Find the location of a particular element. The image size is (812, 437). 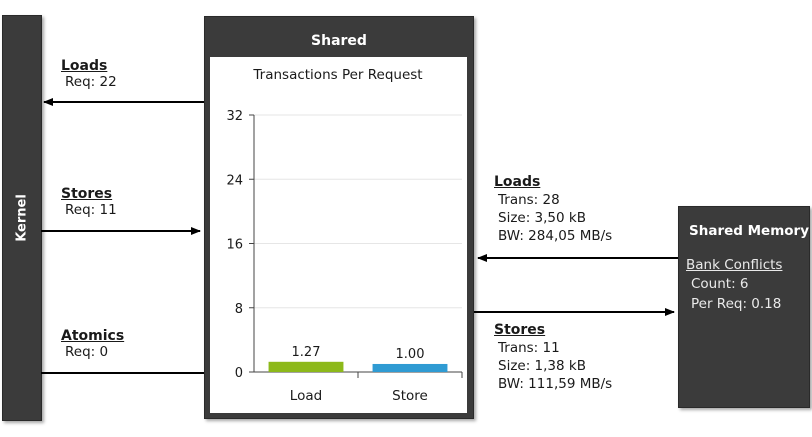

bar-value-label: 1.27 is located at coordinates (306, 352).